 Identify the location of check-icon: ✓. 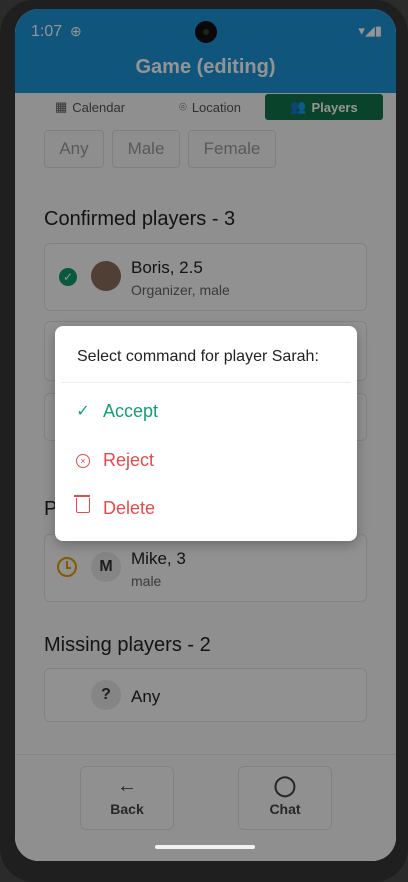
(83, 411).